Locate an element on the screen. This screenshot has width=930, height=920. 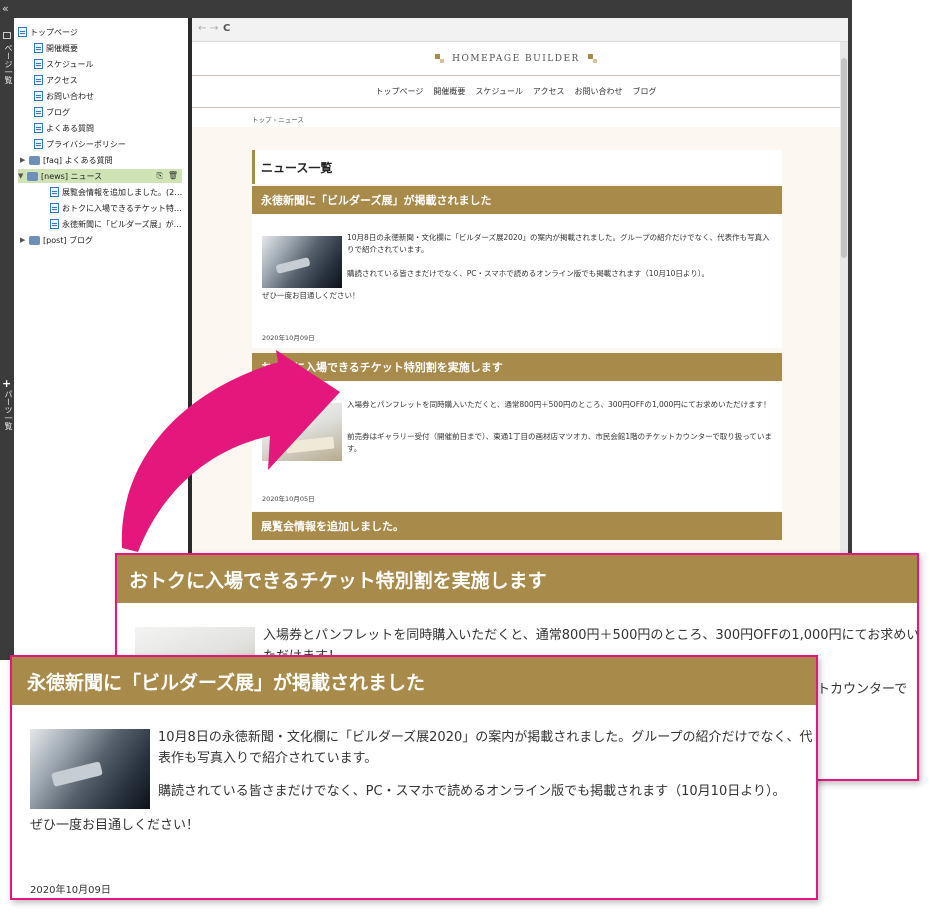
trash-icon: 🗑 is located at coordinates (173, 176).